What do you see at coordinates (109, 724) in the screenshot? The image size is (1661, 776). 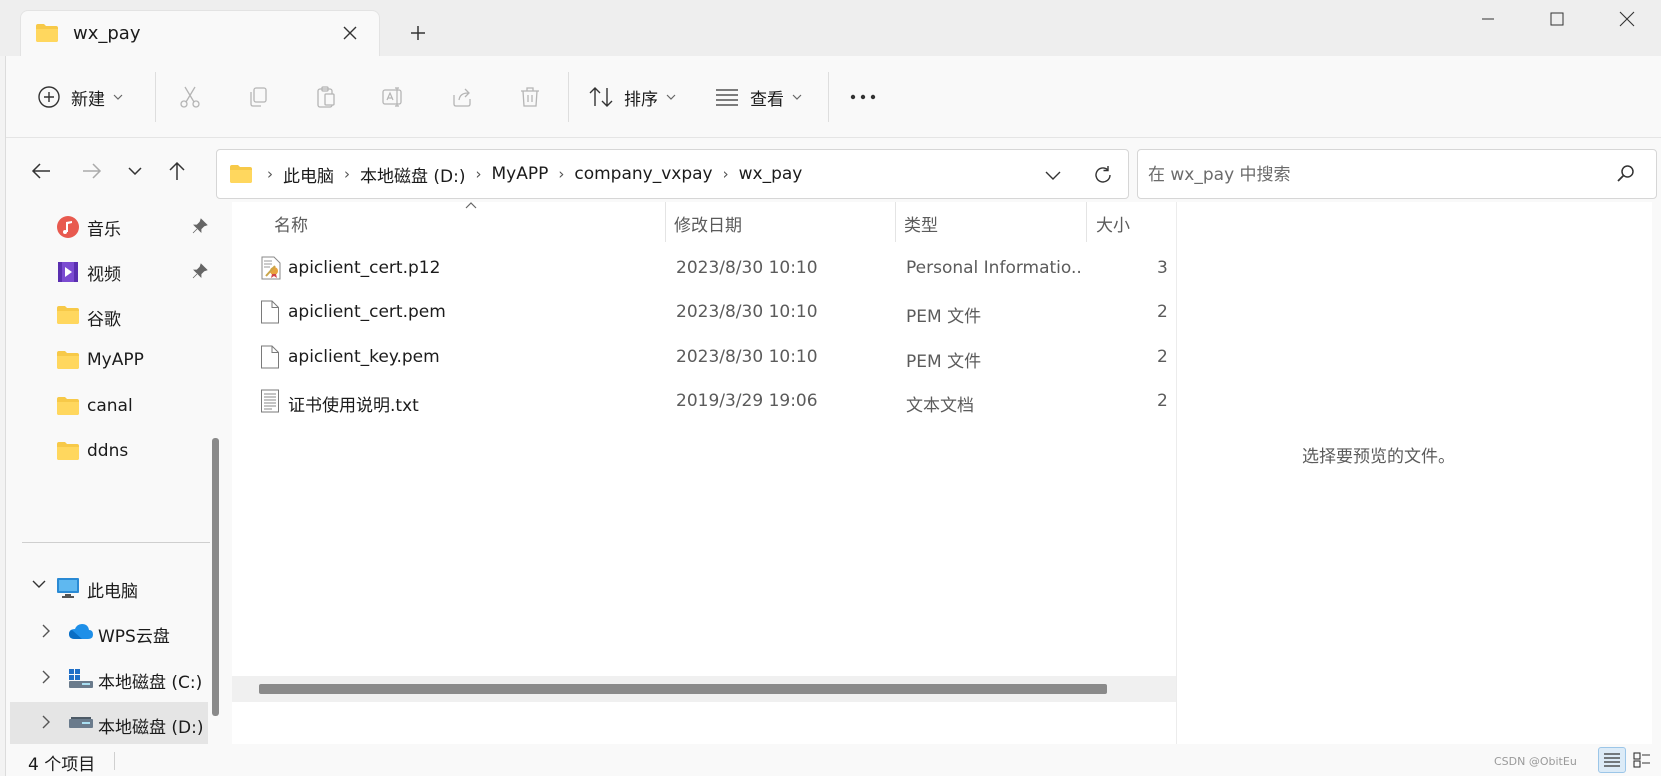 I see `sidebar-item-drive-d: 本地磁盘 (D:)` at bounding box center [109, 724].